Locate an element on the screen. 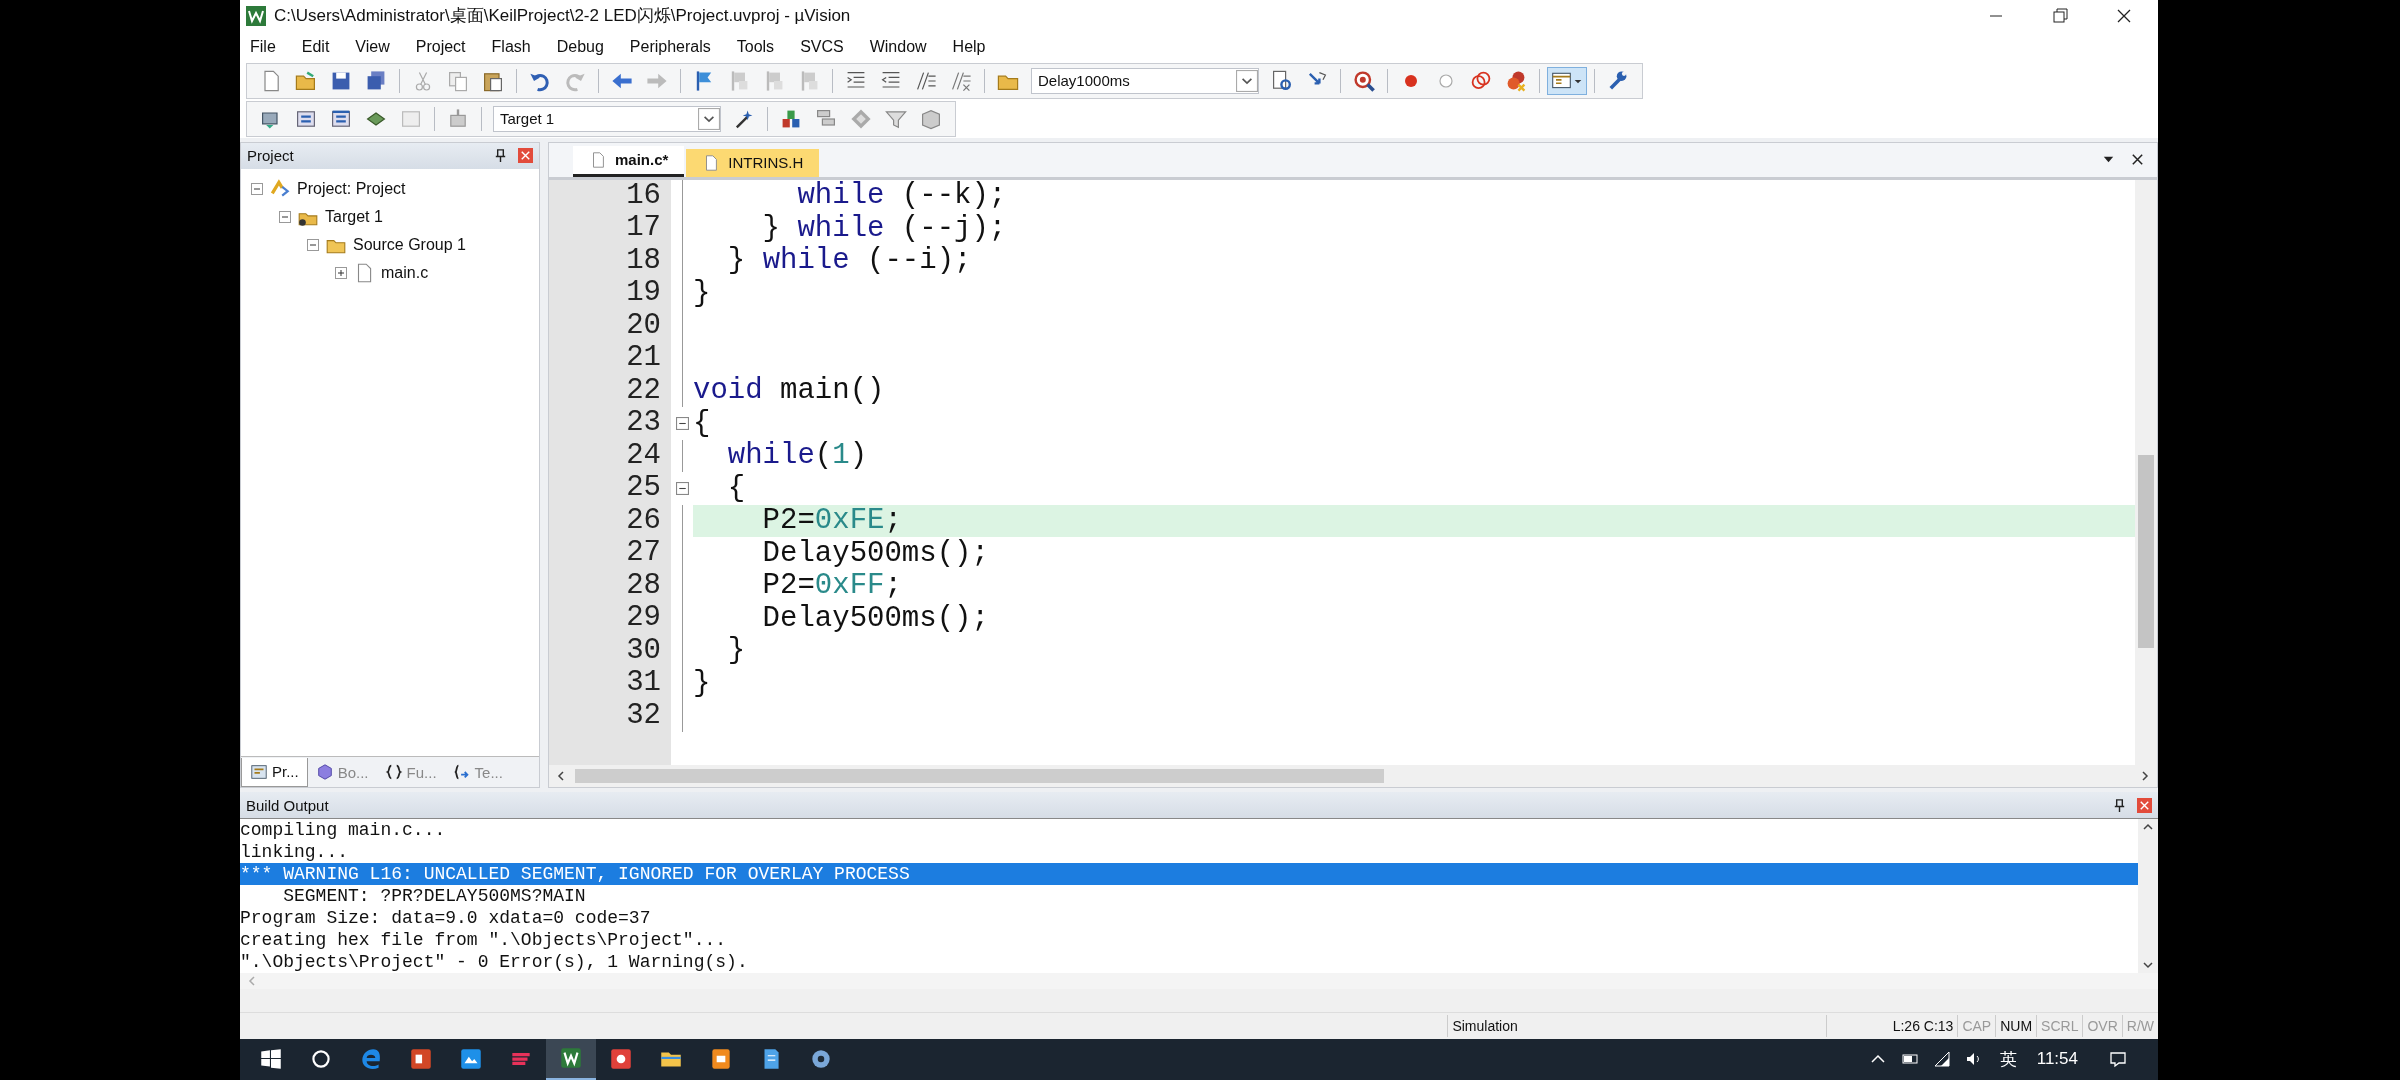  line-number: 25 is located at coordinates (643, 488).